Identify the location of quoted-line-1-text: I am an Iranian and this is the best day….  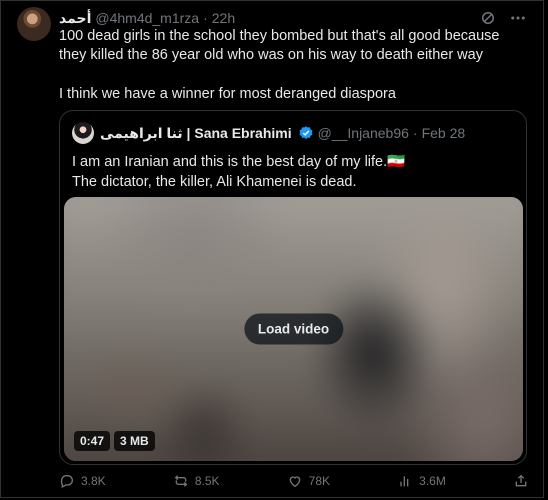
(230, 162).